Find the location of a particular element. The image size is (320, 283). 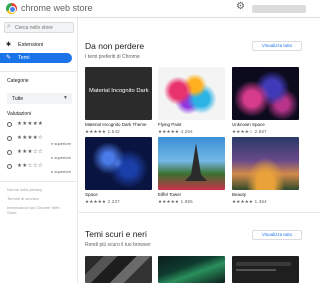

theme-card-beauty: Beauty ★★★★★ 1.364 is located at coordinates (265, 170).